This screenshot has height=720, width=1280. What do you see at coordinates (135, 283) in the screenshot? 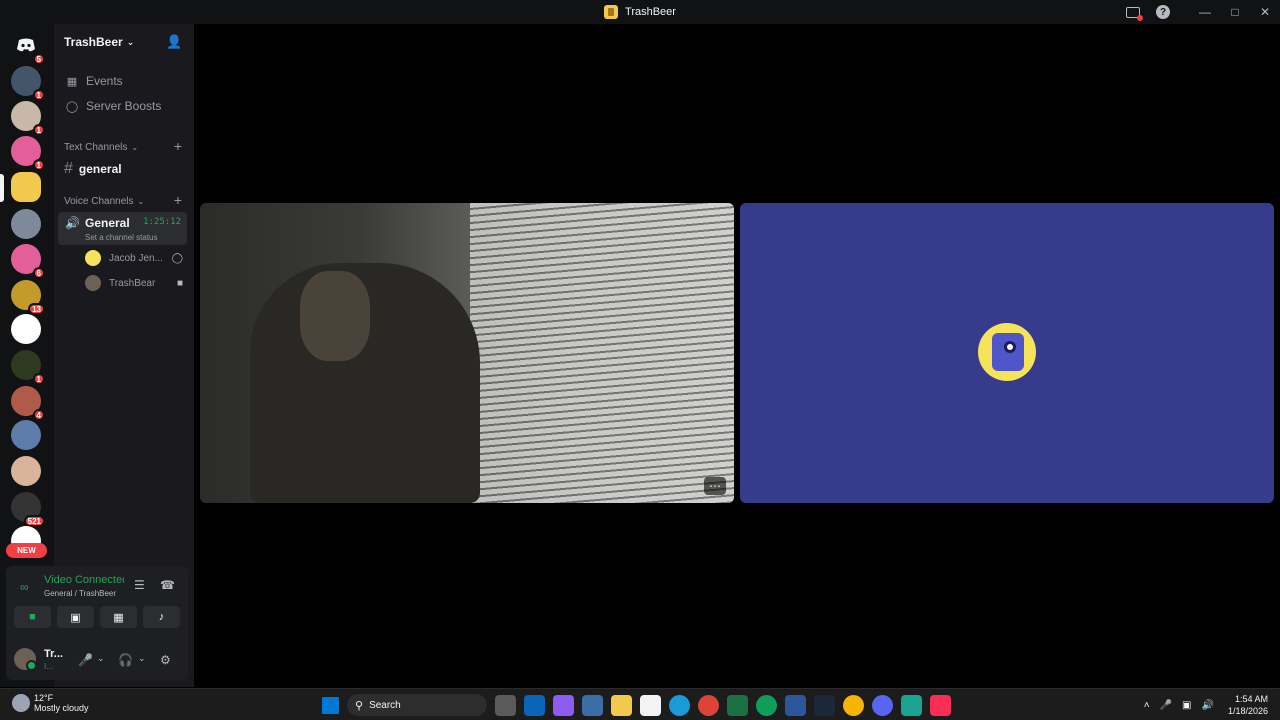
I see `voice-member: TrashBear ■` at bounding box center [135, 283].